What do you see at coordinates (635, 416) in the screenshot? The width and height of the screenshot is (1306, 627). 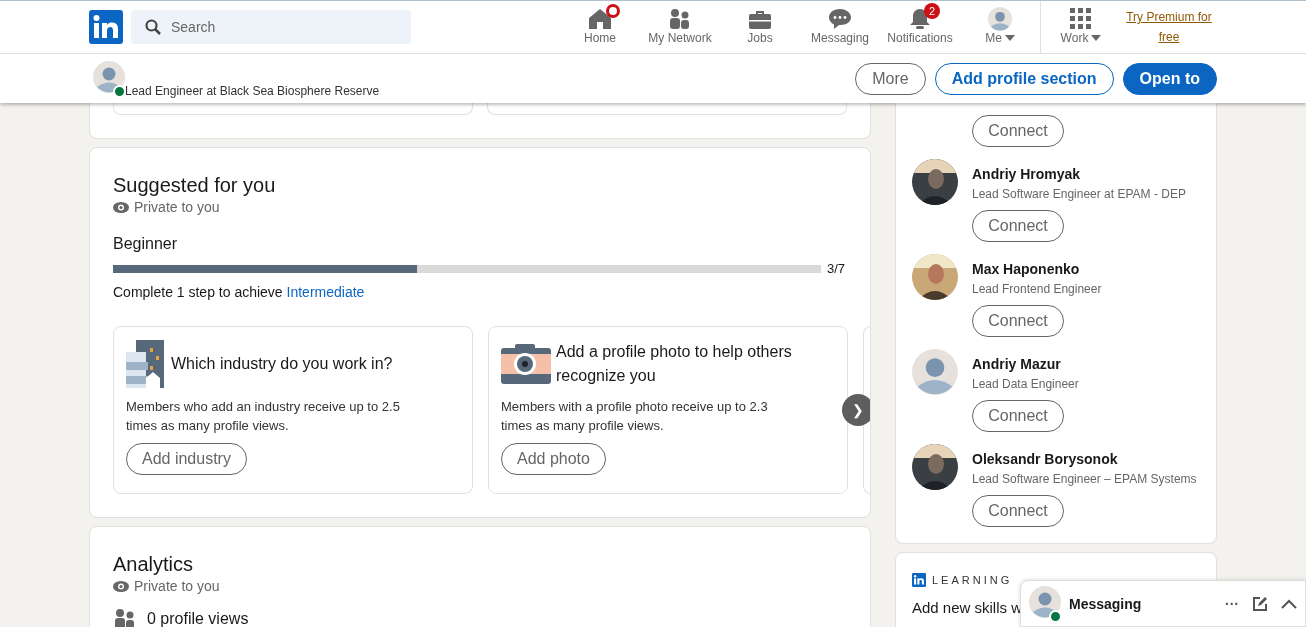 I see `suggestion-text: Members with a profile photo receive up to 2.3 times as many profile views.` at bounding box center [635, 416].